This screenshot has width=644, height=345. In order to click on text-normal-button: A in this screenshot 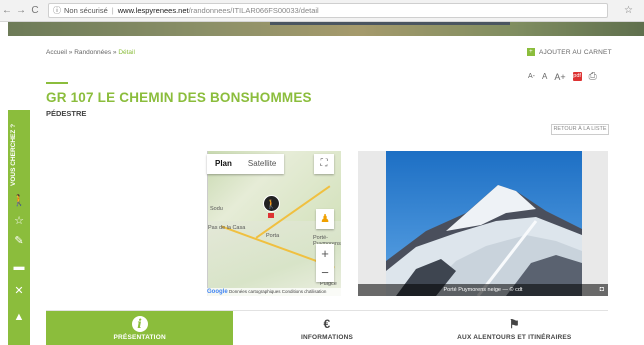, I will do `click(544, 76)`.